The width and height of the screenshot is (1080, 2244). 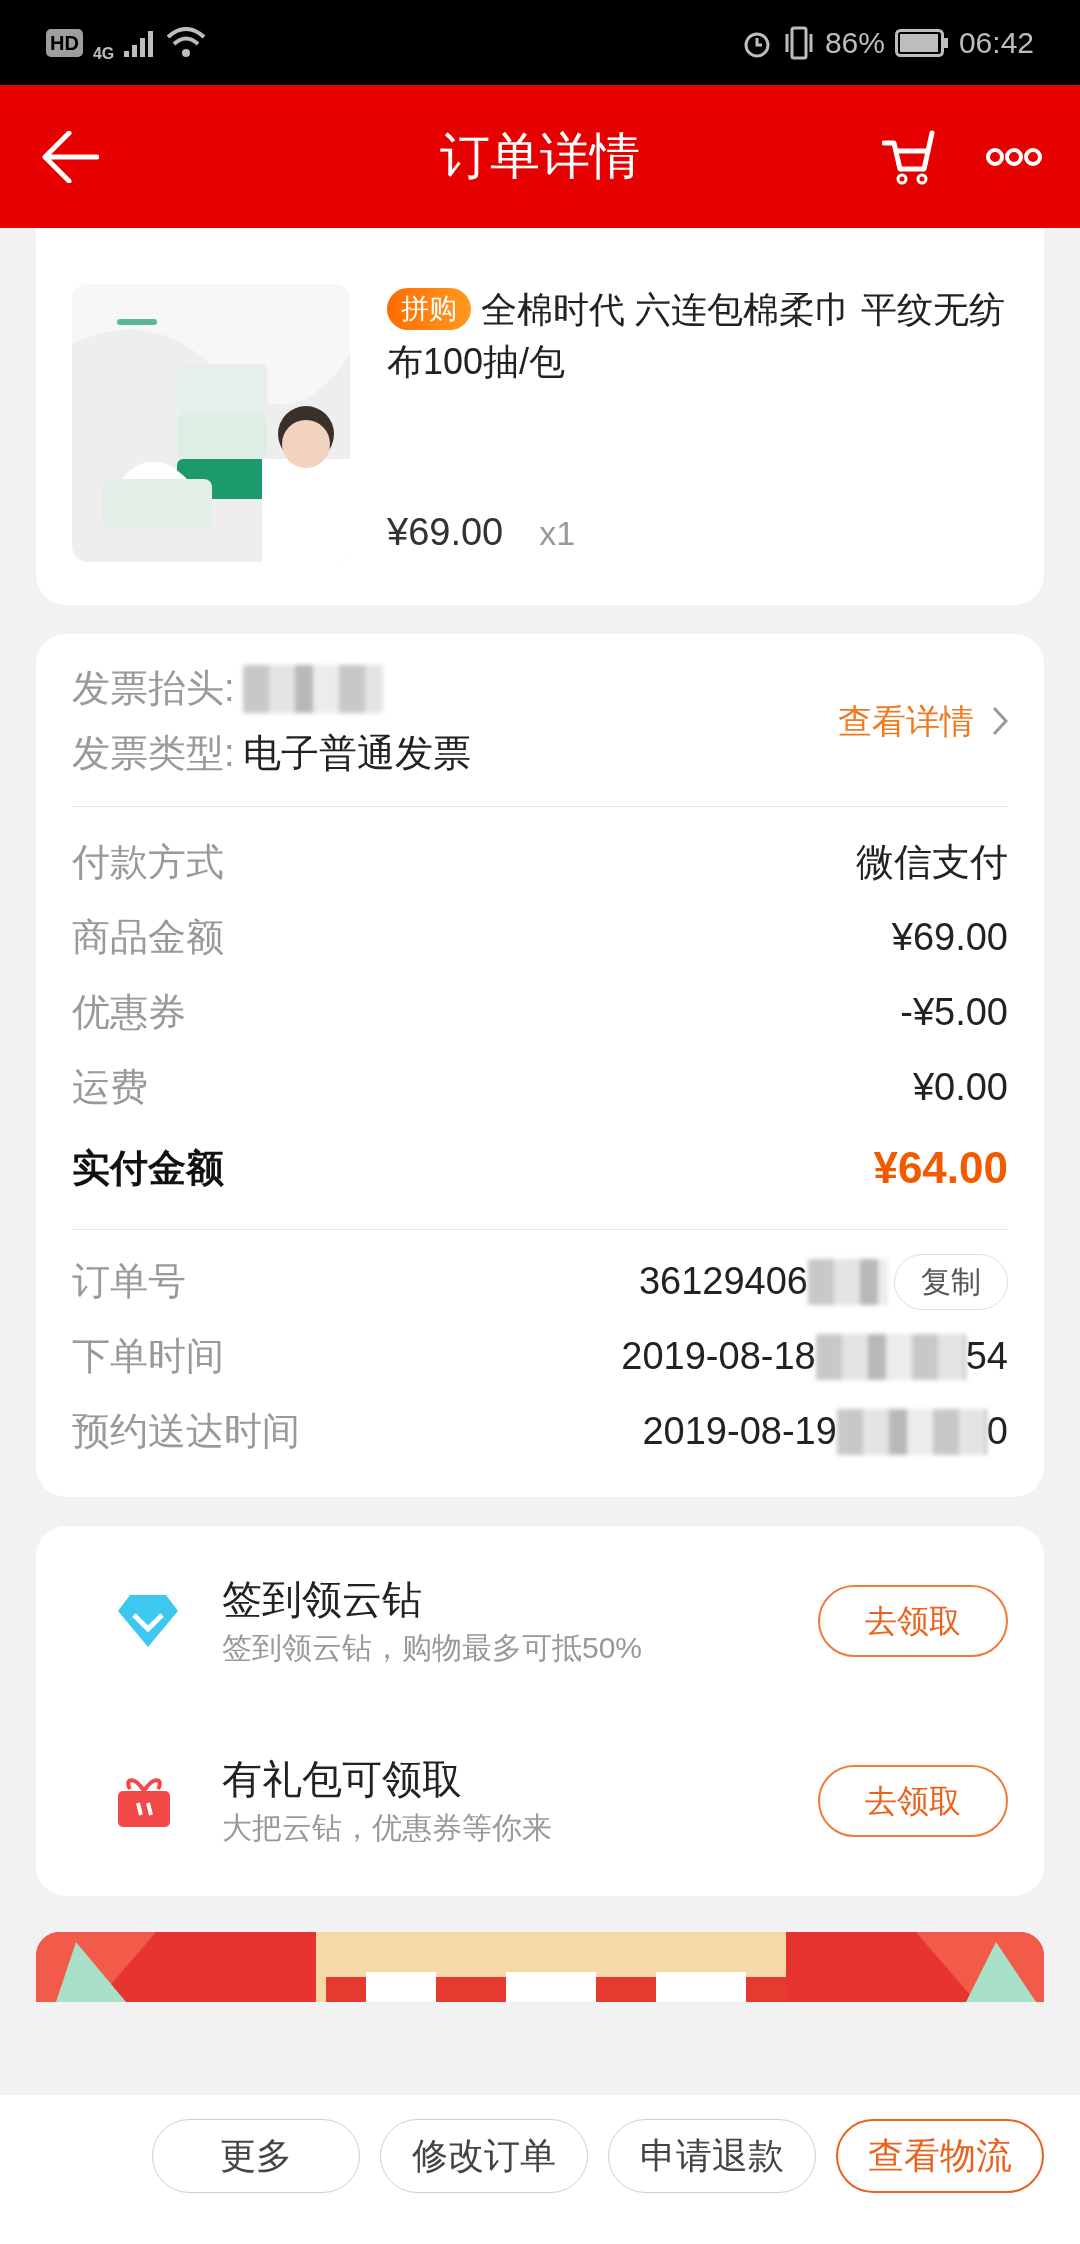 I want to click on payment-value: ¥0.00, so click(x=960, y=1087).